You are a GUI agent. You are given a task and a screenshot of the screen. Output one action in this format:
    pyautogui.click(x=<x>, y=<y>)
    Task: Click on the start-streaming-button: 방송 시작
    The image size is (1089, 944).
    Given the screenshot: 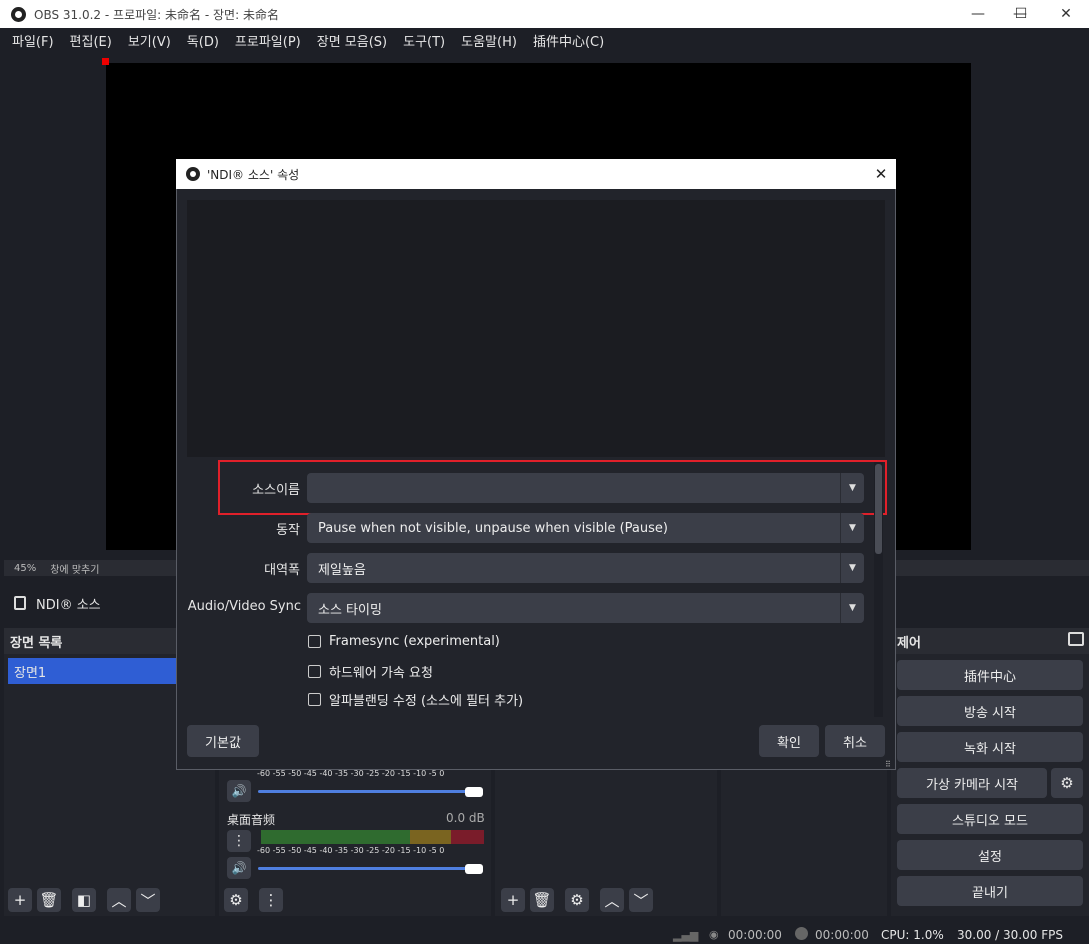 What is the action you would take?
    pyautogui.click(x=990, y=711)
    